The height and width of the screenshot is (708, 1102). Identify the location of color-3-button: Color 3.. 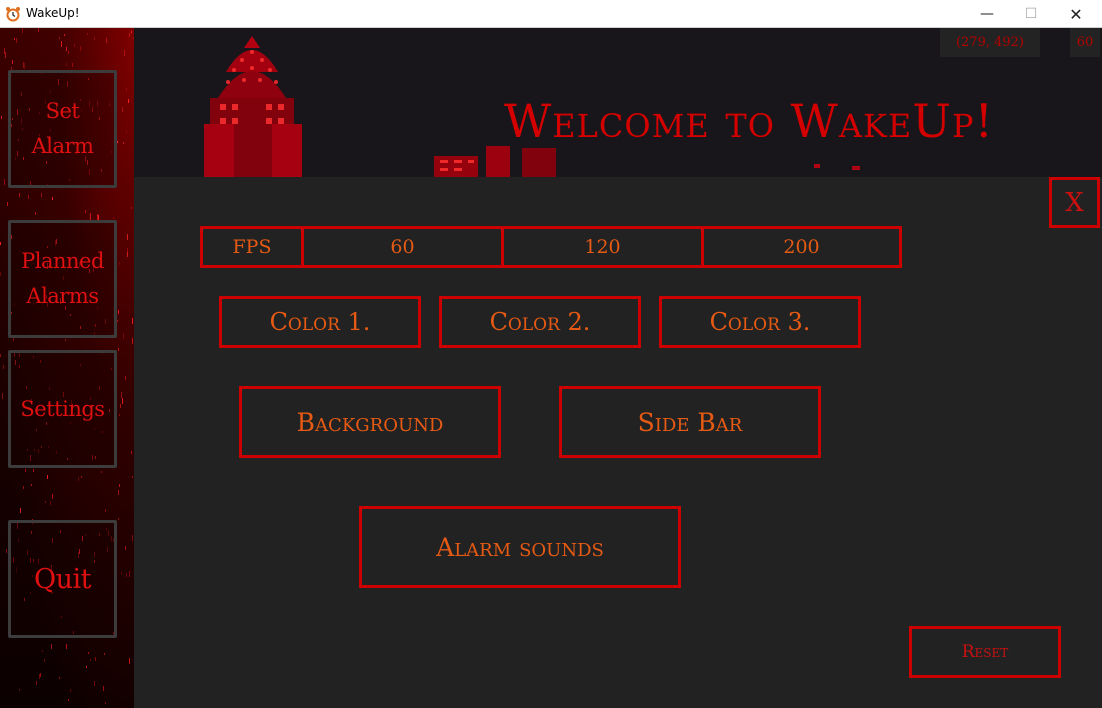
(760, 322).